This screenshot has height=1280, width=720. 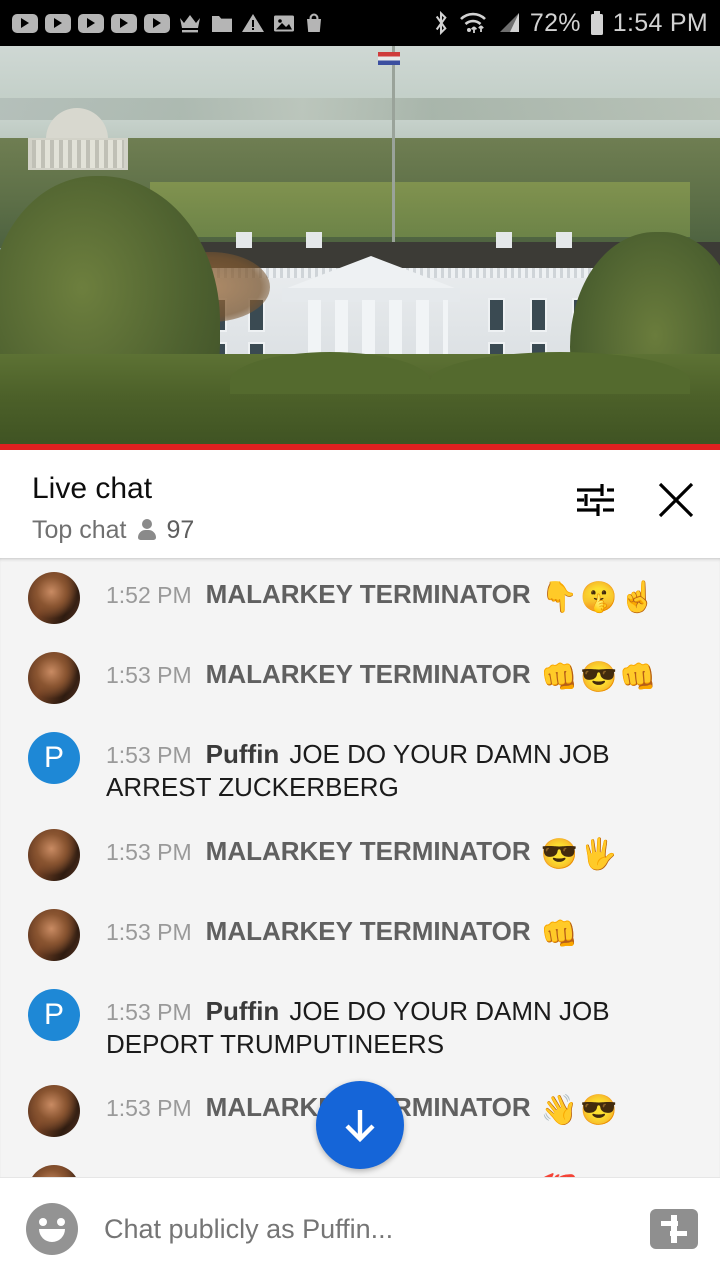 I want to click on message-body: 1:53 PMMALARKEY TERMINATOR💯, so click(x=405, y=1169).